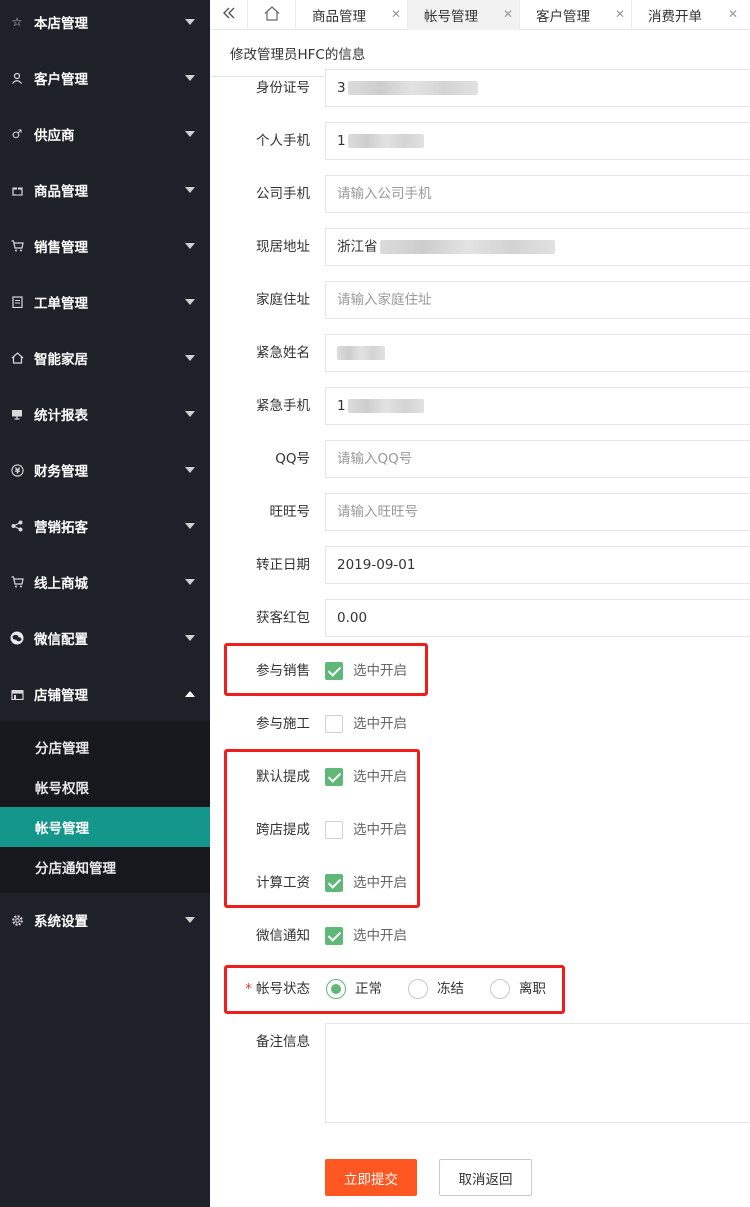 The image size is (750, 1207). I want to click on sidebar-item-label: 销售管理, so click(61, 248).